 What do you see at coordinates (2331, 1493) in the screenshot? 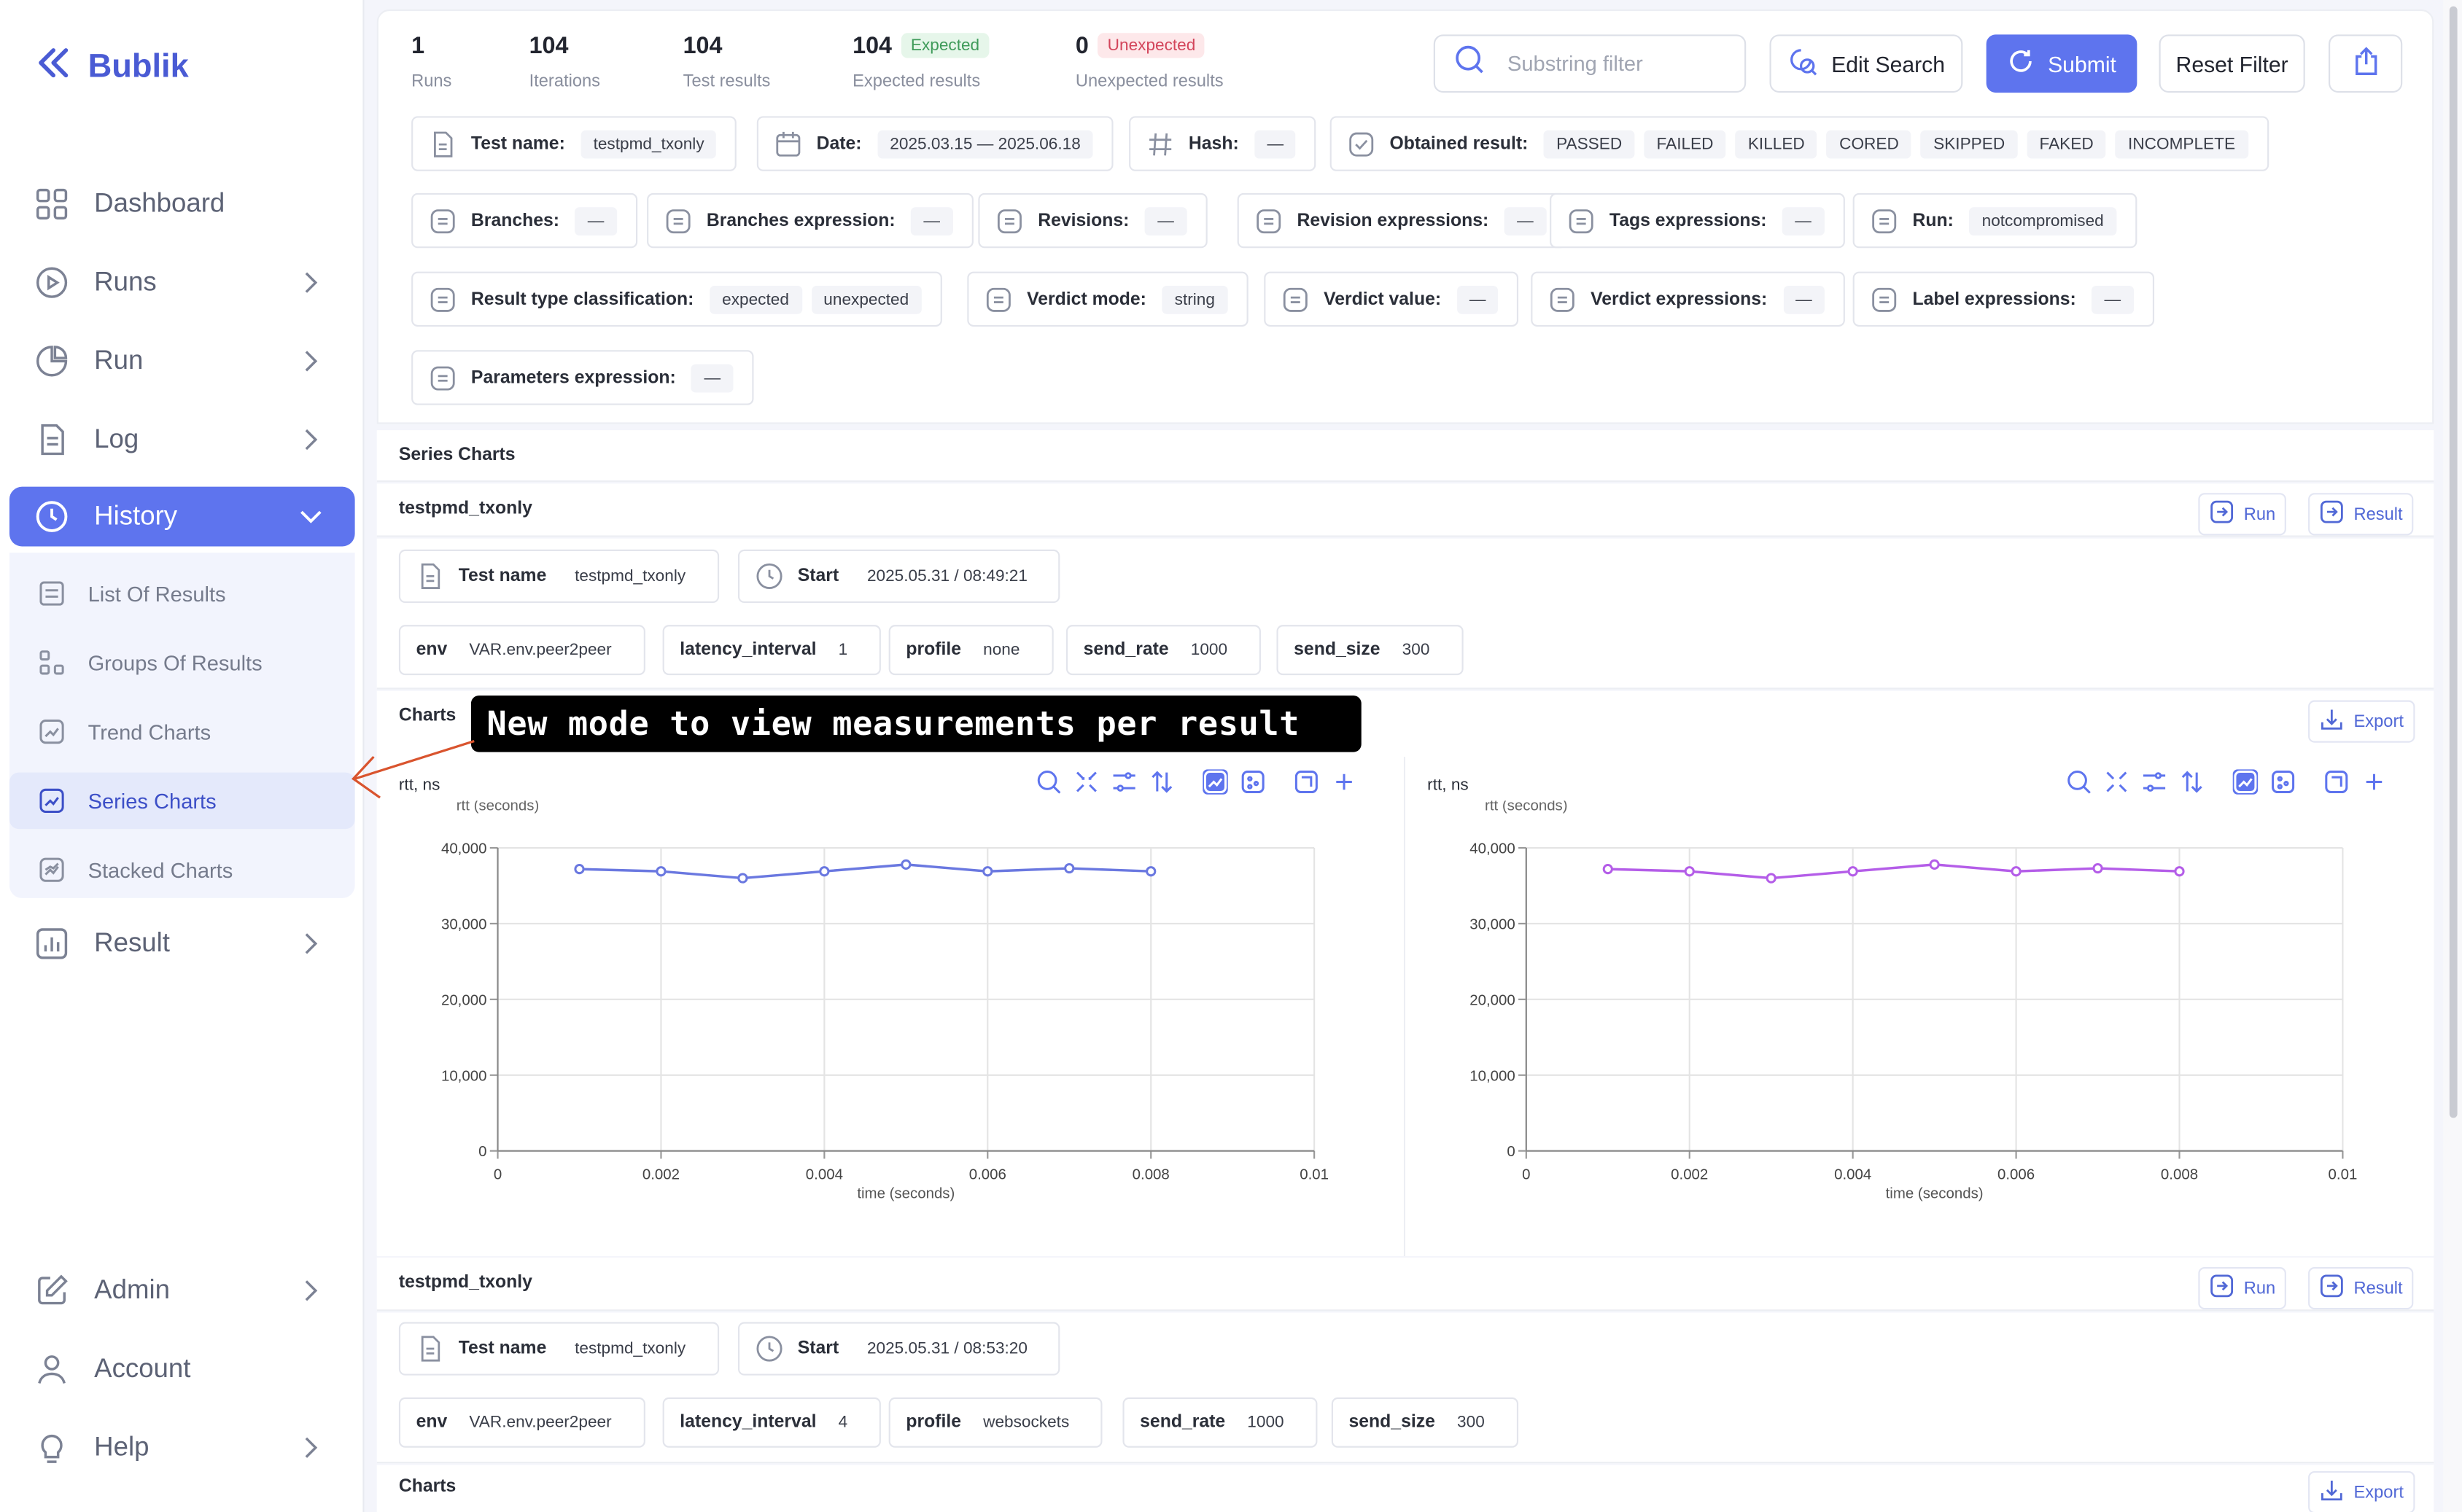
I see `download-icon` at bounding box center [2331, 1493].